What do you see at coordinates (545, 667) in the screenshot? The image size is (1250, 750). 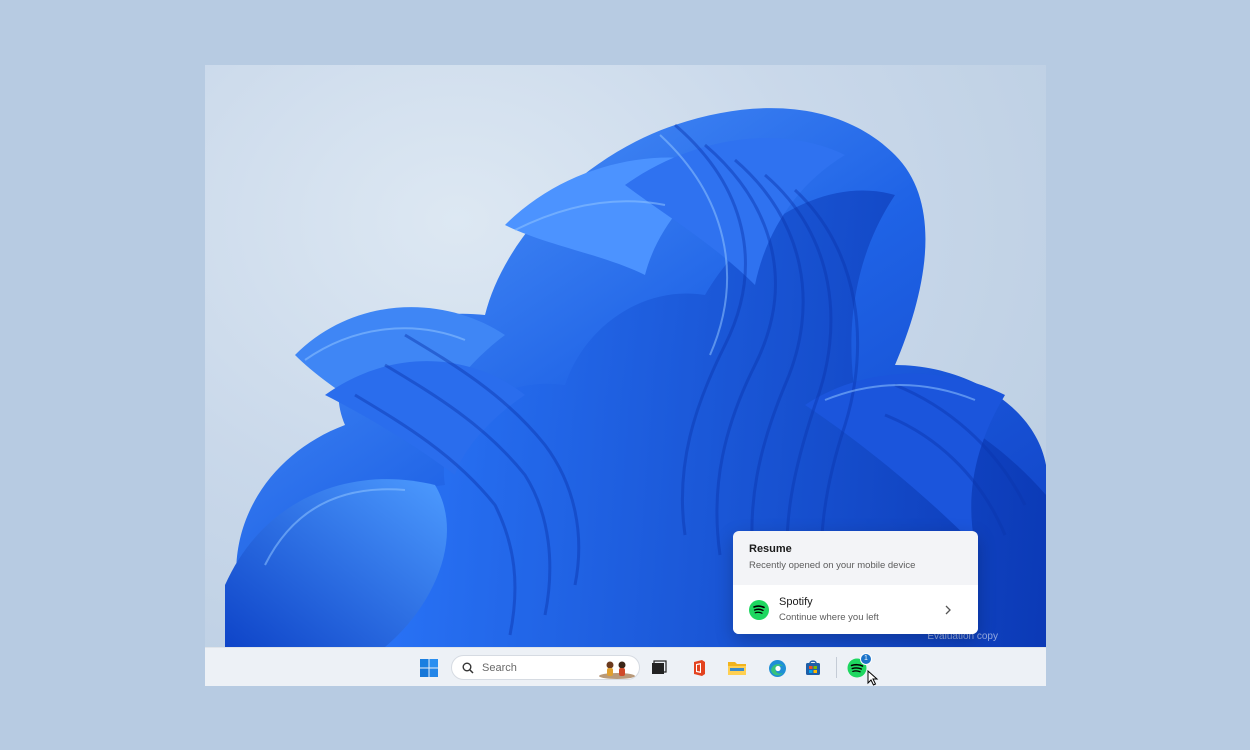 I see `taskbar-search-box: Search` at bounding box center [545, 667].